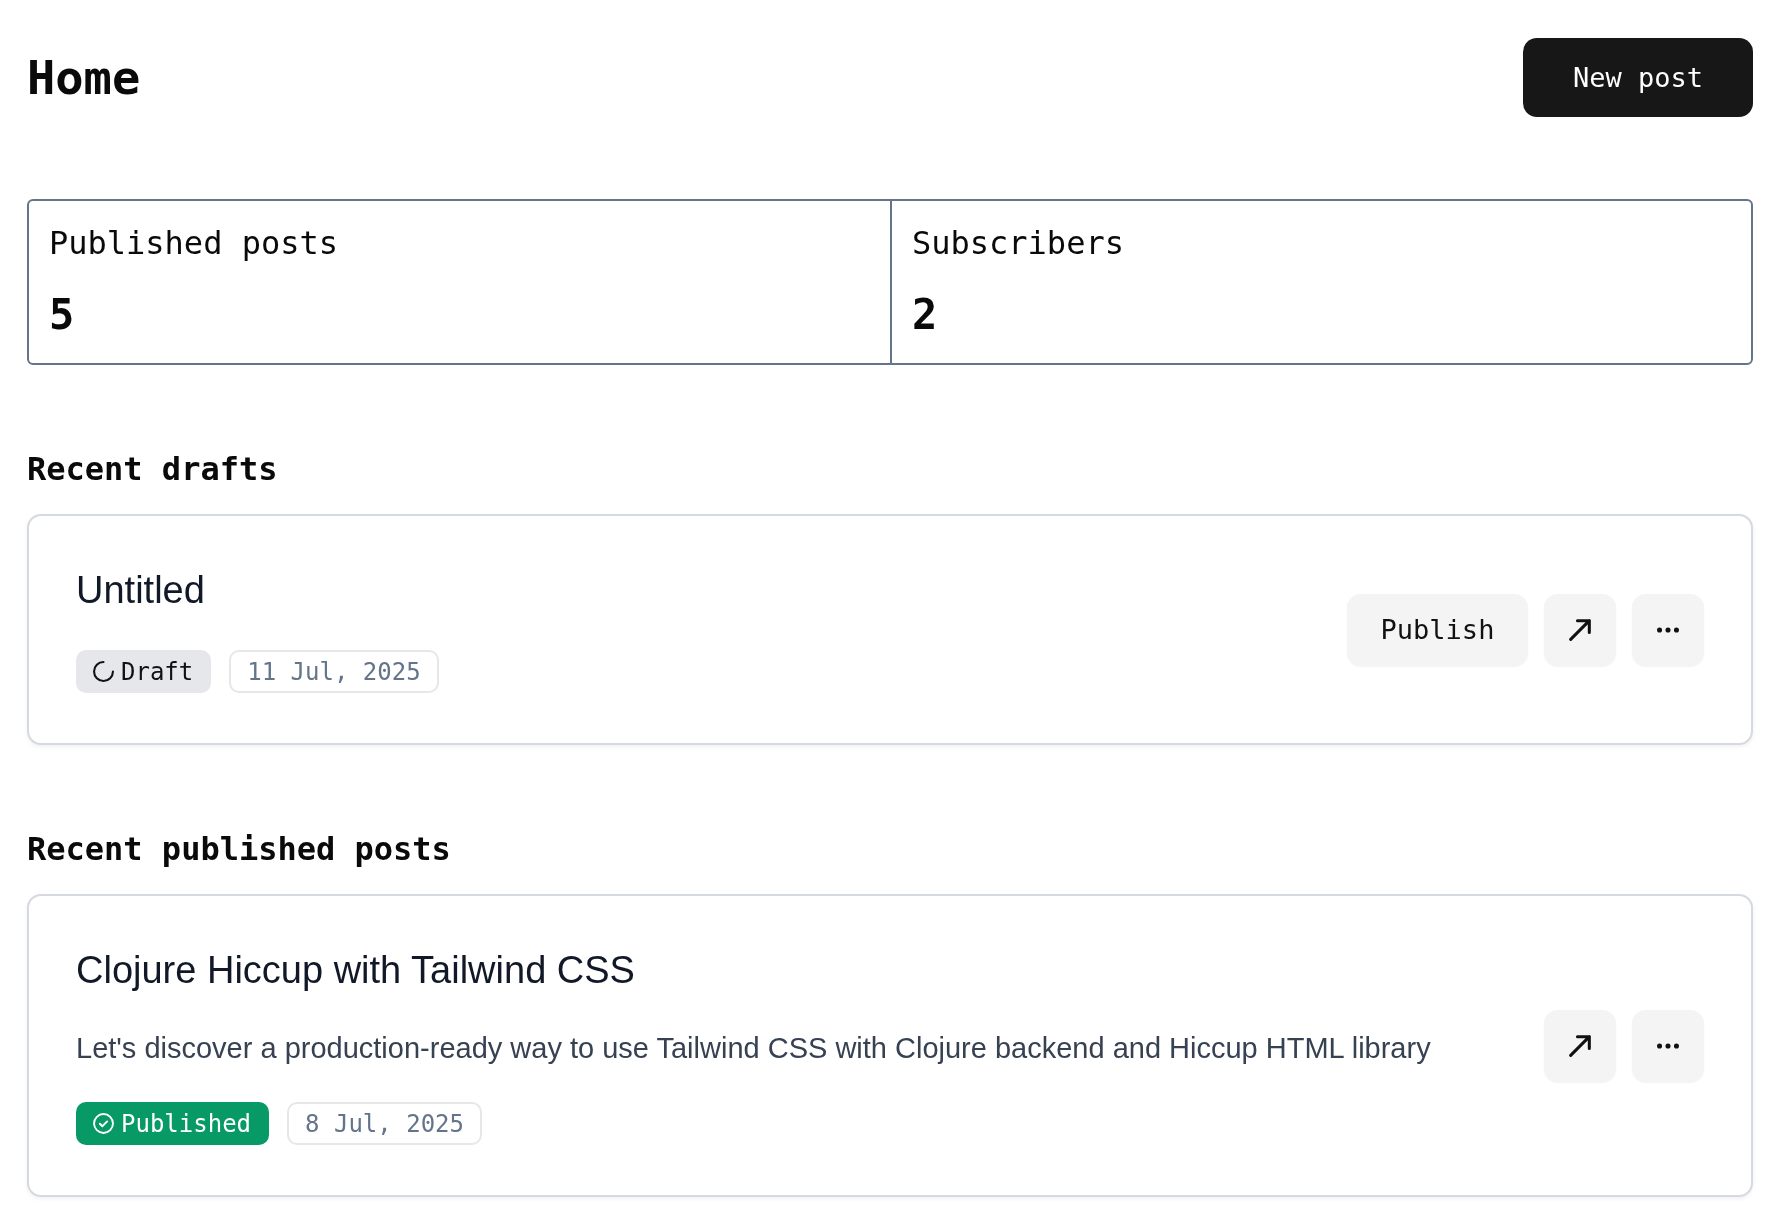 This screenshot has height=1220, width=1784. What do you see at coordinates (140, 590) in the screenshot?
I see `post-title: Untitled` at bounding box center [140, 590].